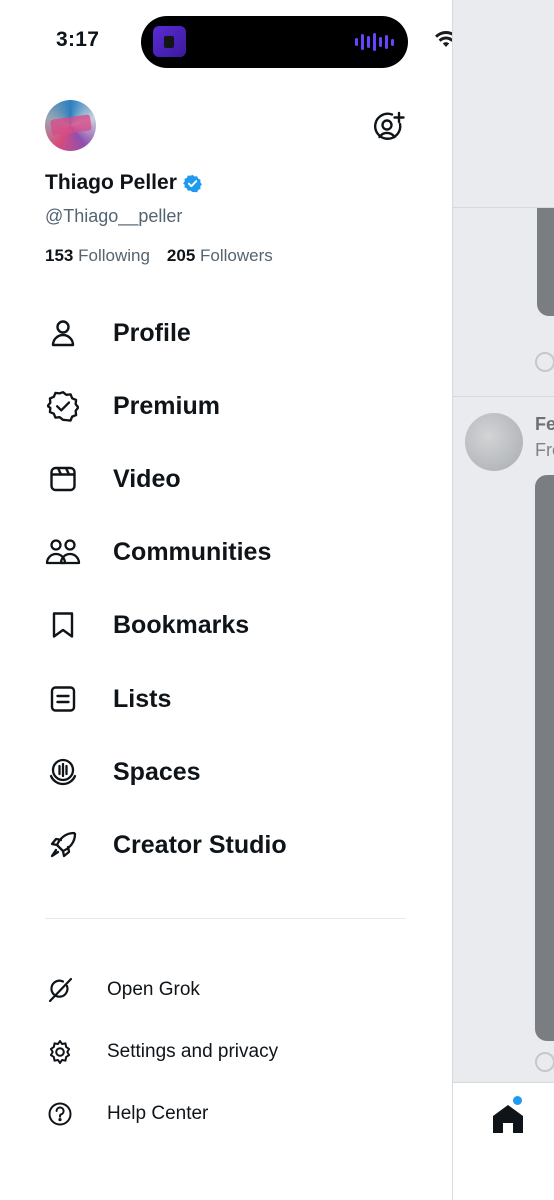  I want to click on menu-item-video: Video, so click(230, 479).